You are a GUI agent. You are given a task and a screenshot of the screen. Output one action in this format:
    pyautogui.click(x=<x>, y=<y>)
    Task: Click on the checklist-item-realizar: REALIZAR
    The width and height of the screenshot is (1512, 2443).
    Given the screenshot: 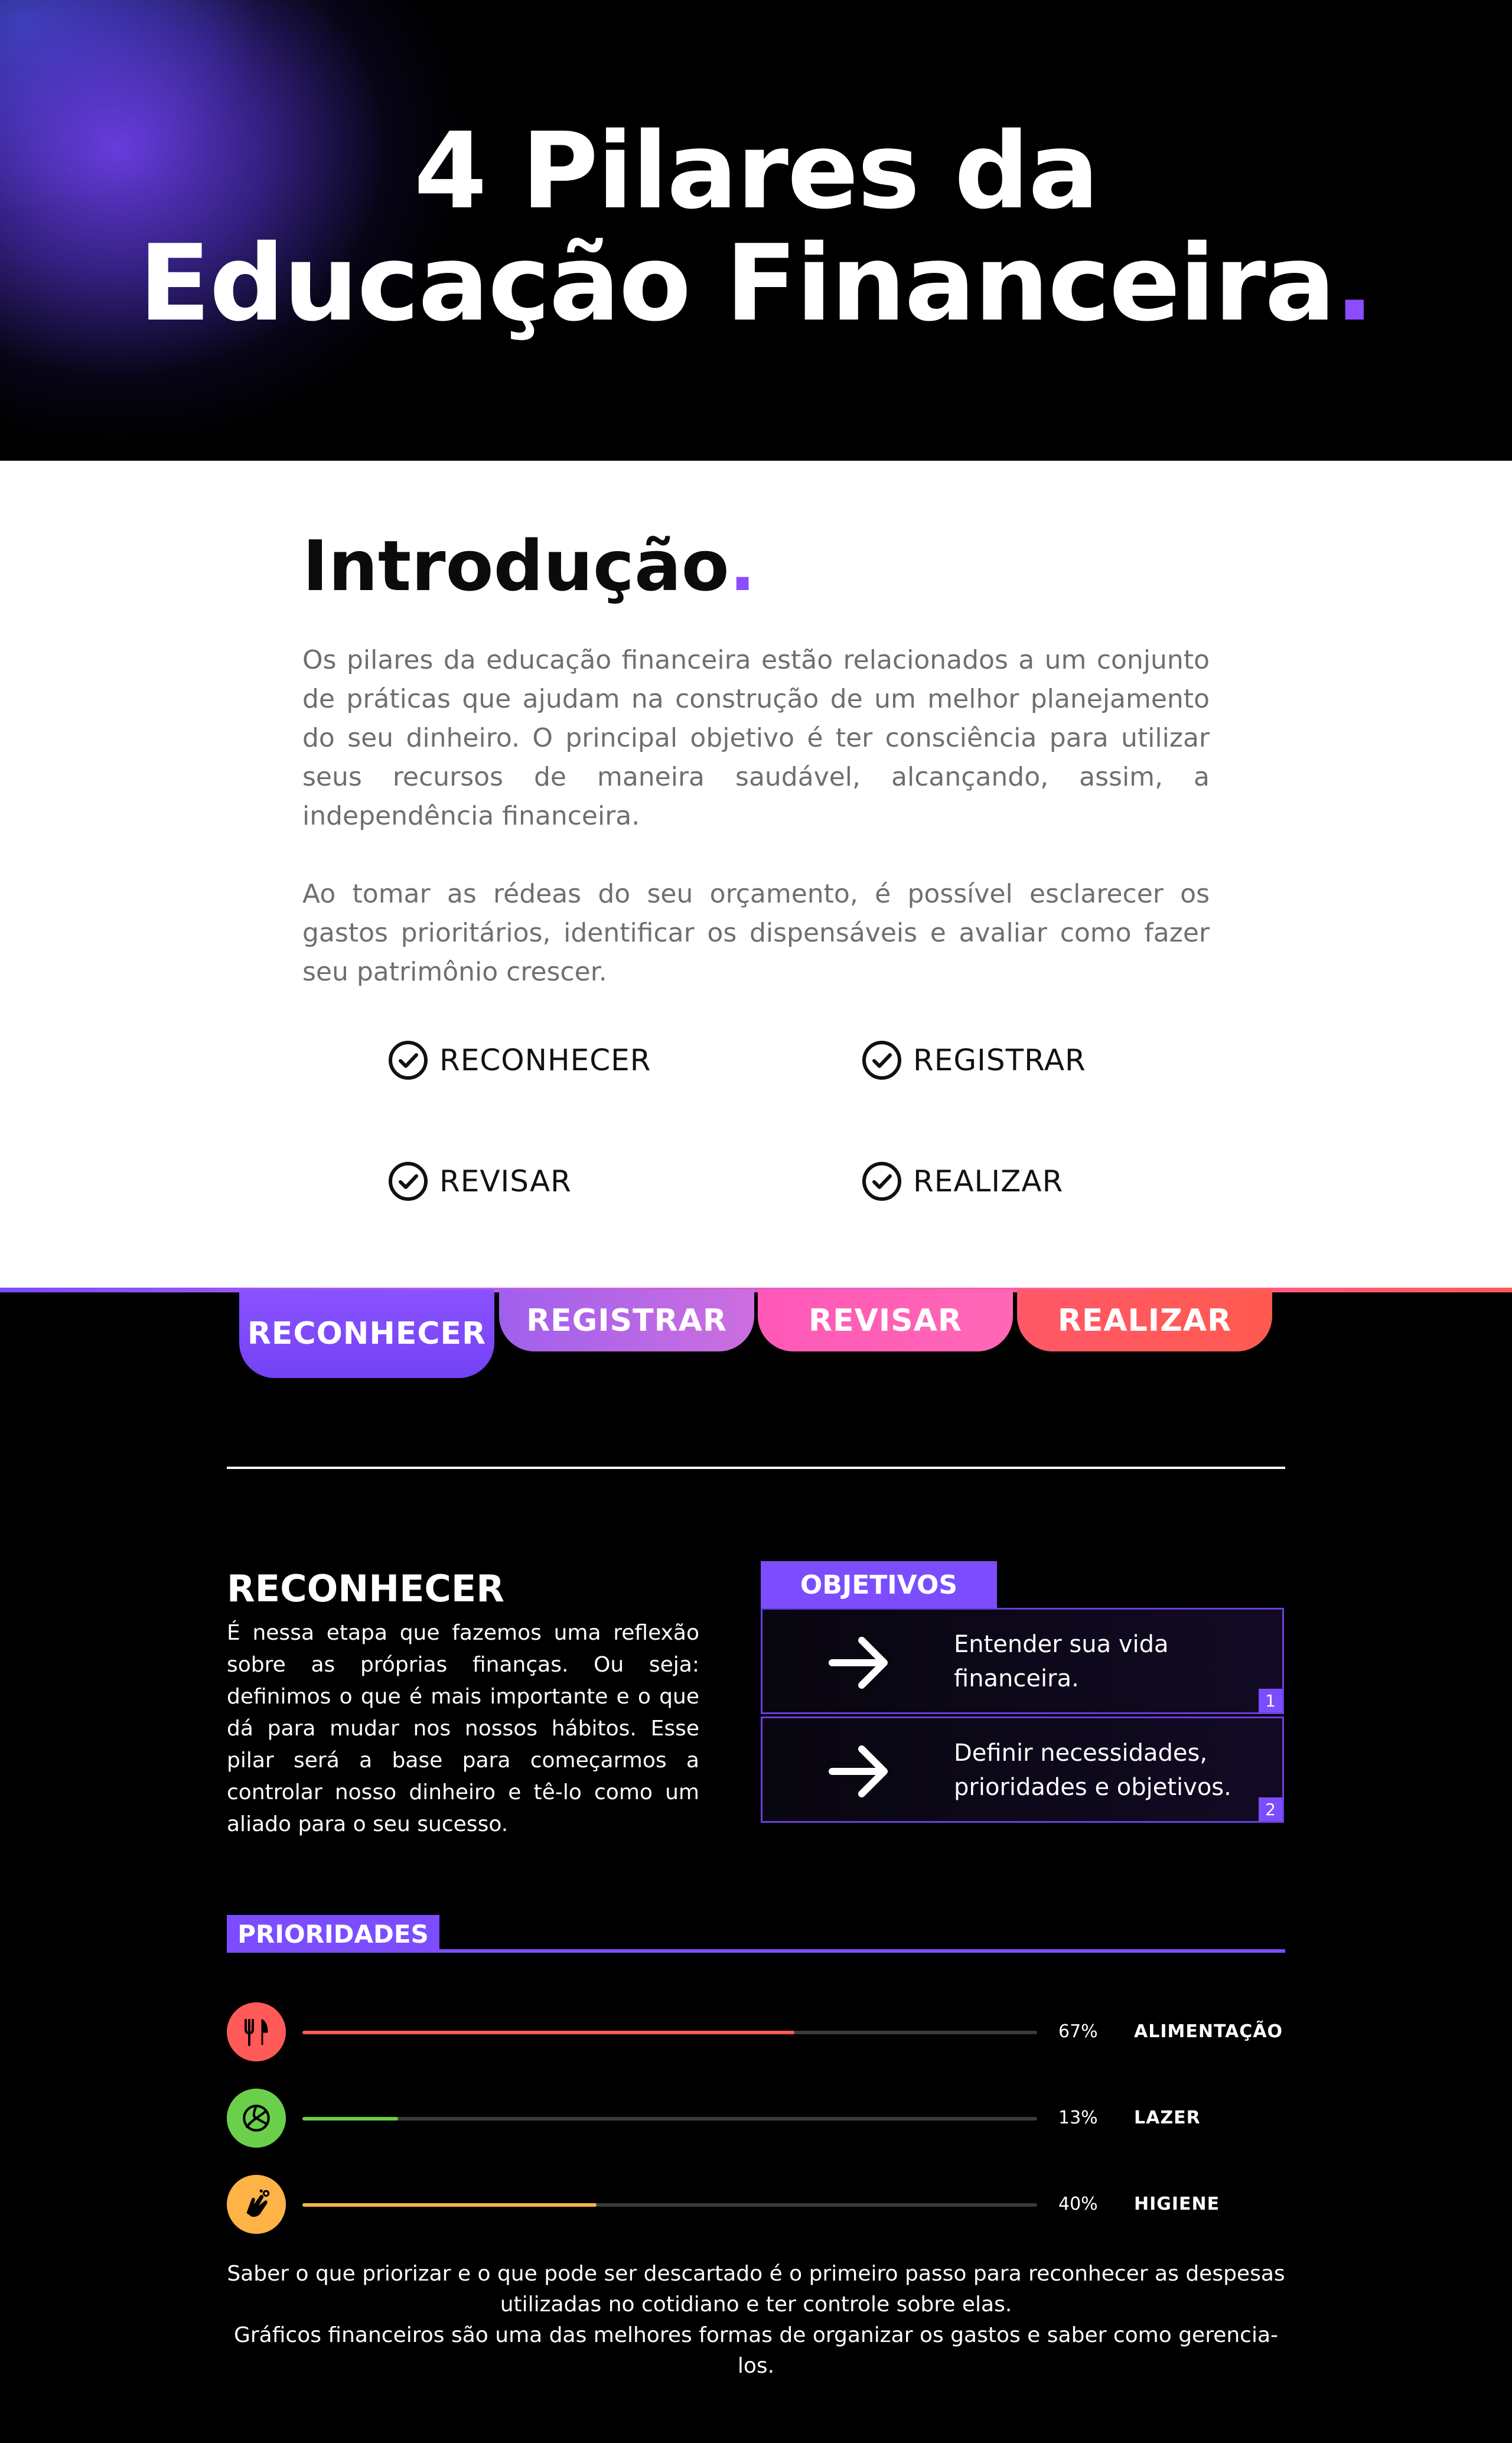 What is the action you would take?
    pyautogui.click(x=962, y=1181)
    